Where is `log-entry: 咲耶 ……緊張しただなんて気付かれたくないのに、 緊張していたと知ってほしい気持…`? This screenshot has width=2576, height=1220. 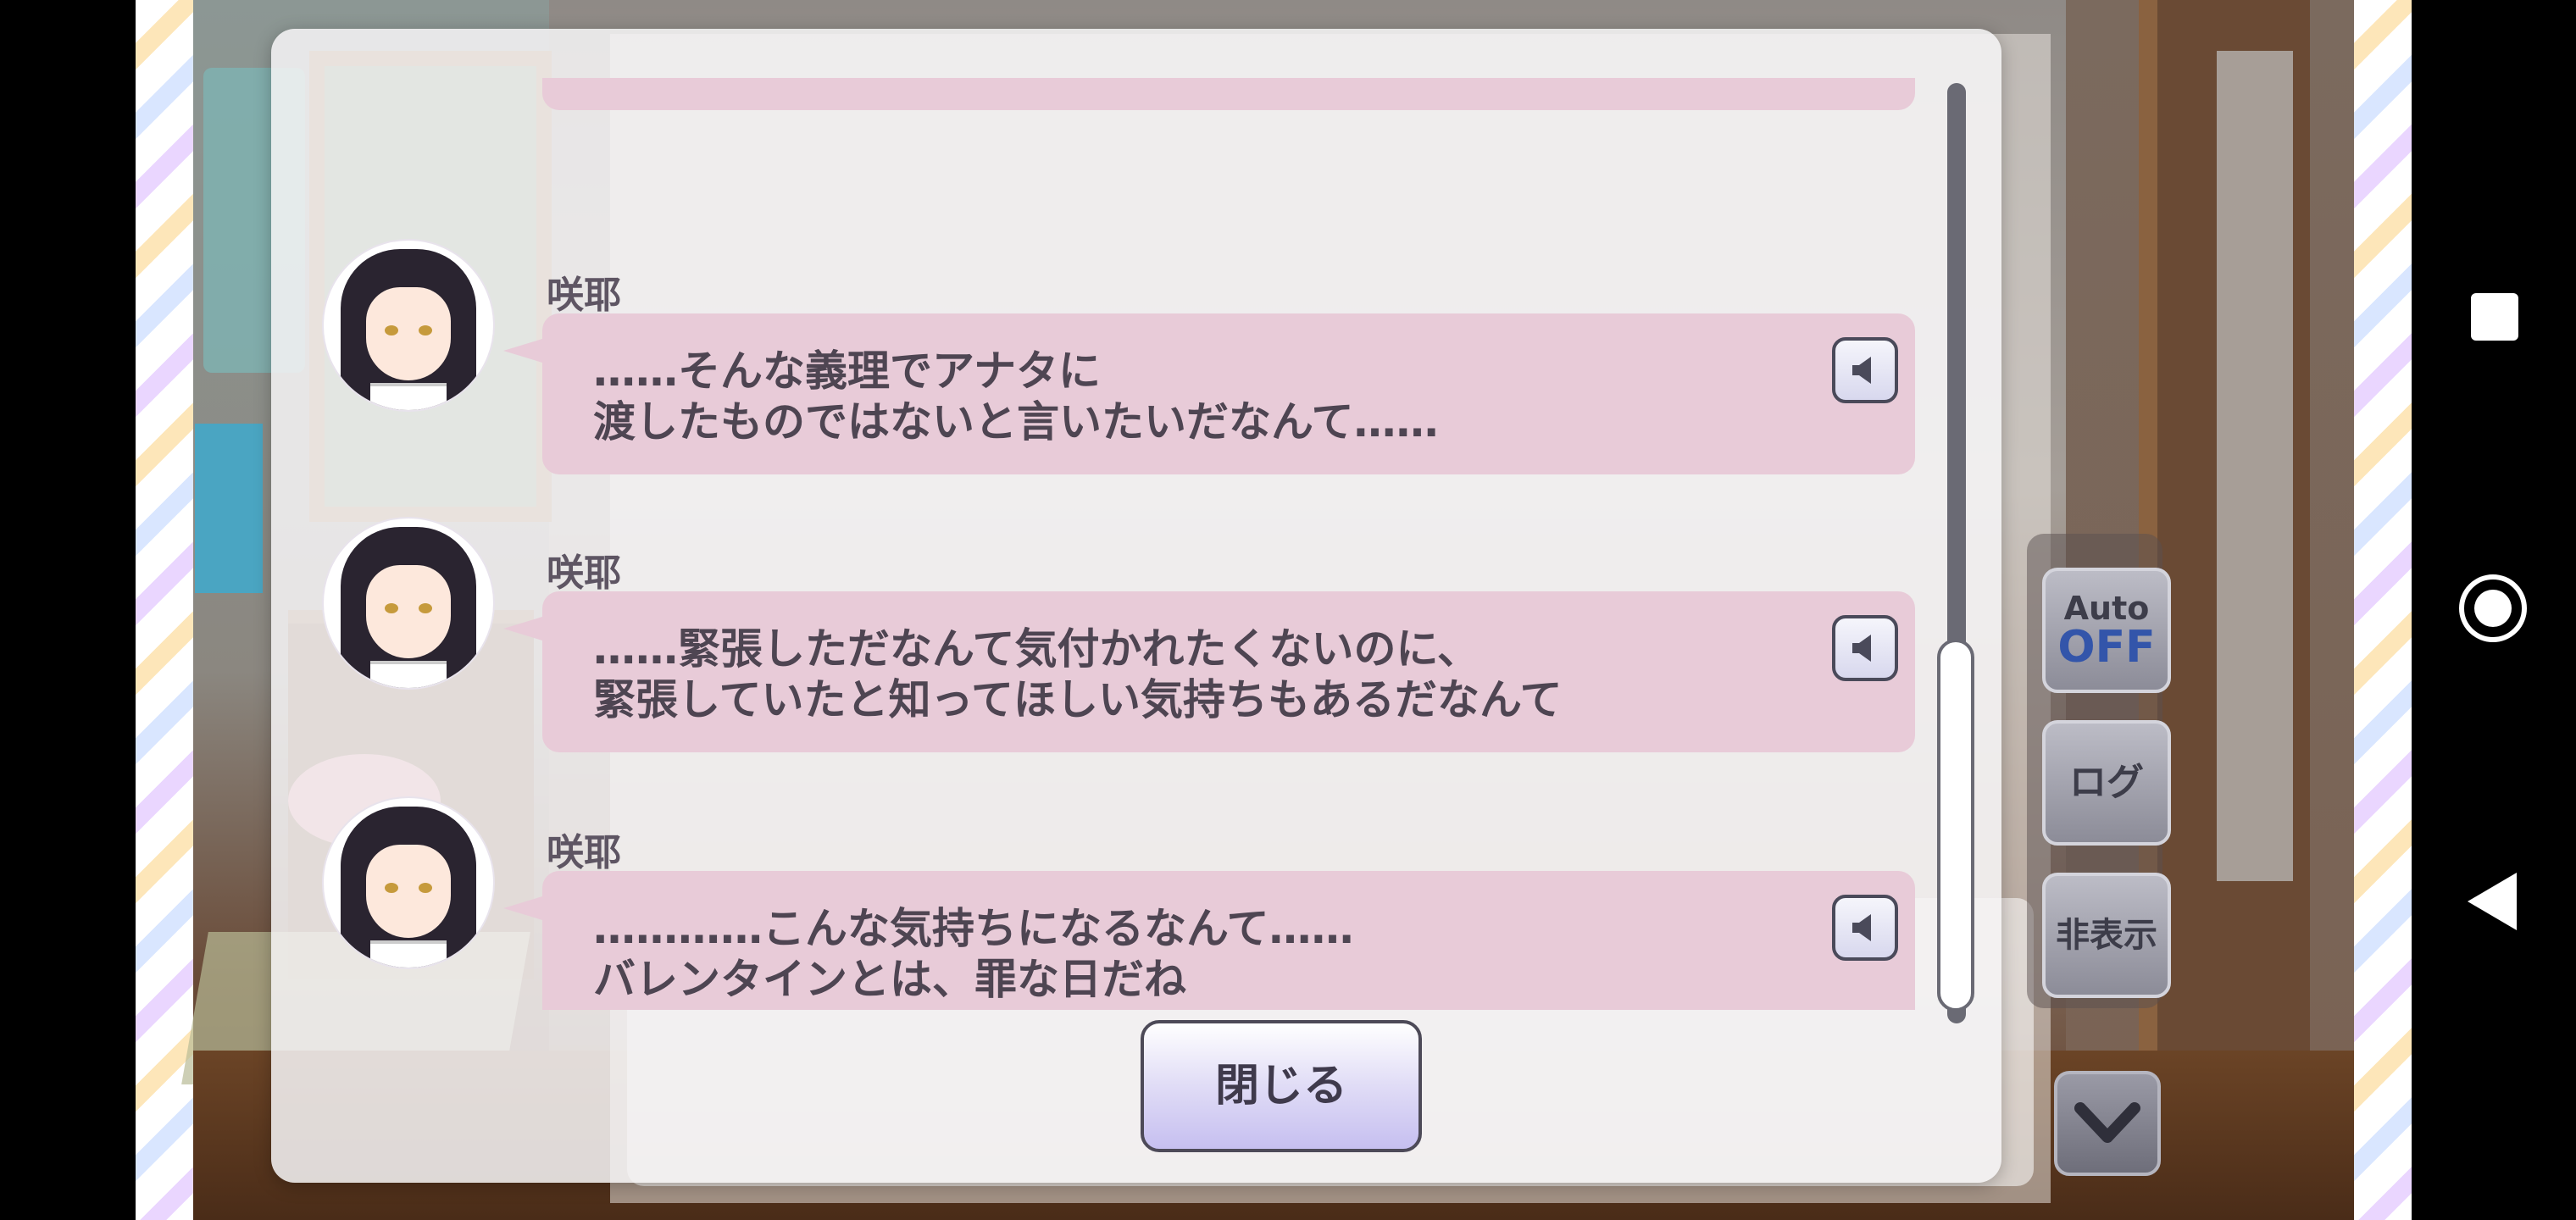
log-entry: 咲耶 ……緊張しただなんて気付かれたくないのに、 緊張していたと知ってほしい気持… is located at coordinates (1135, 644).